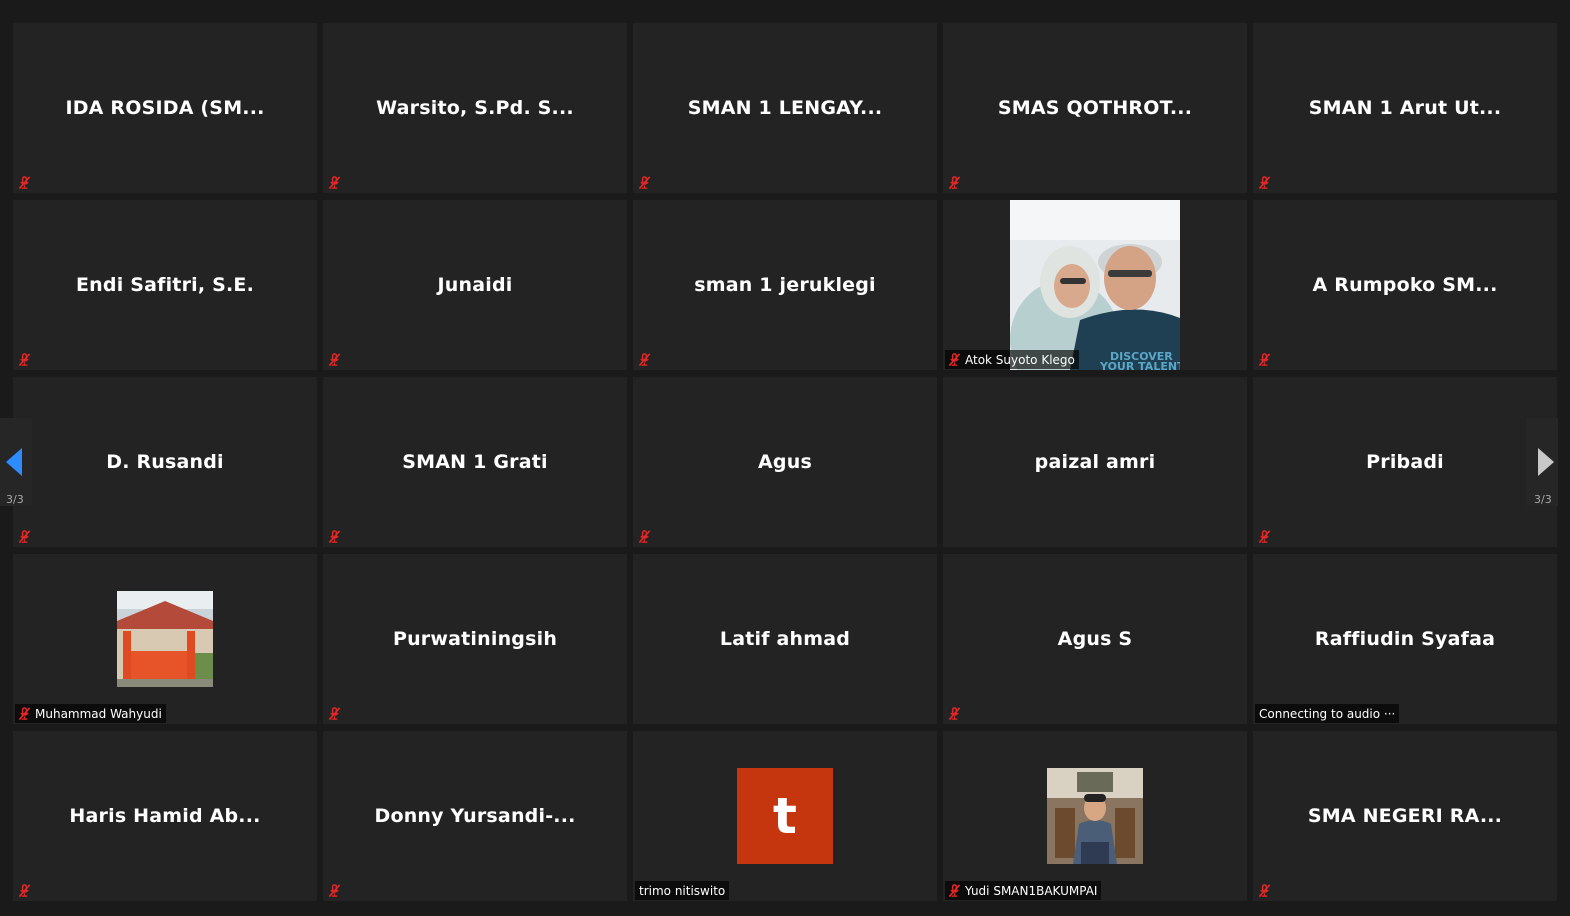 The image size is (1570, 916). Describe the element at coordinates (1020, 359) in the screenshot. I see `participant-label: Atok Suyoto Klego` at that location.